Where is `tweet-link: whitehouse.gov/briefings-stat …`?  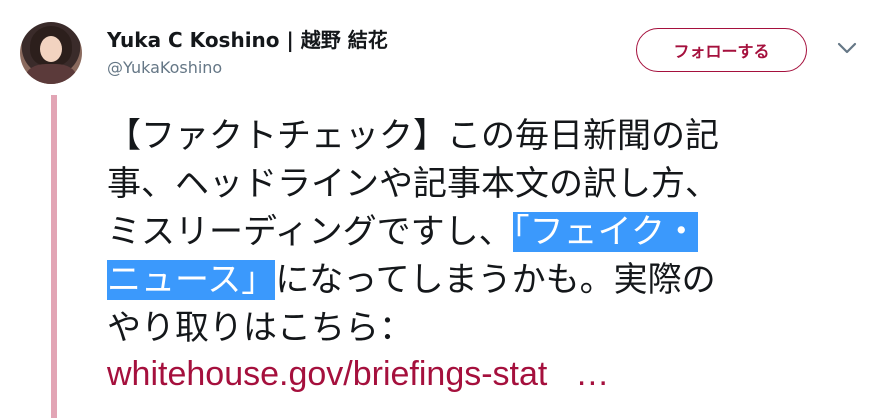
tweet-link: whitehouse.gov/briefings-stat … is located at coordinates (358, 374).